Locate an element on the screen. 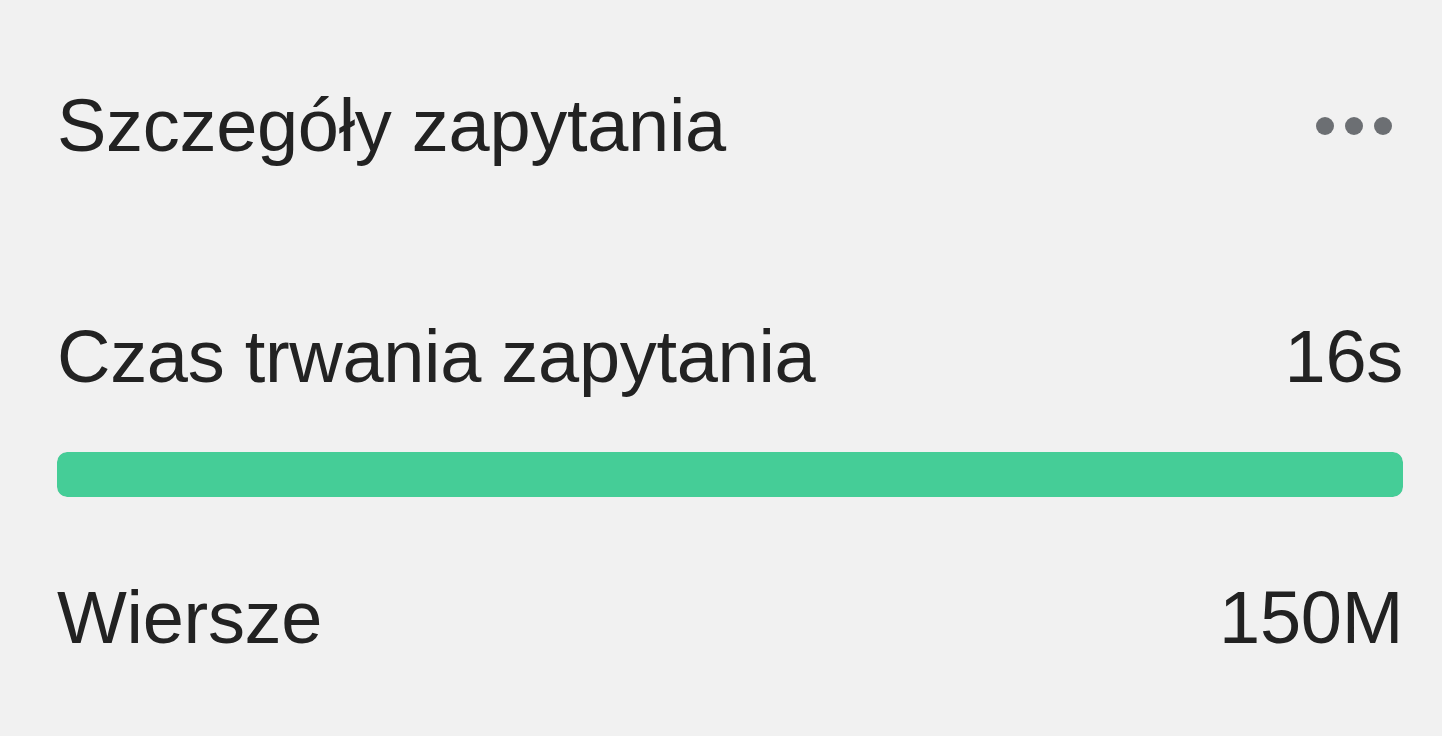 The image size is (1442, 736). metric-value: 150M is located at coordinates (1311, 617).